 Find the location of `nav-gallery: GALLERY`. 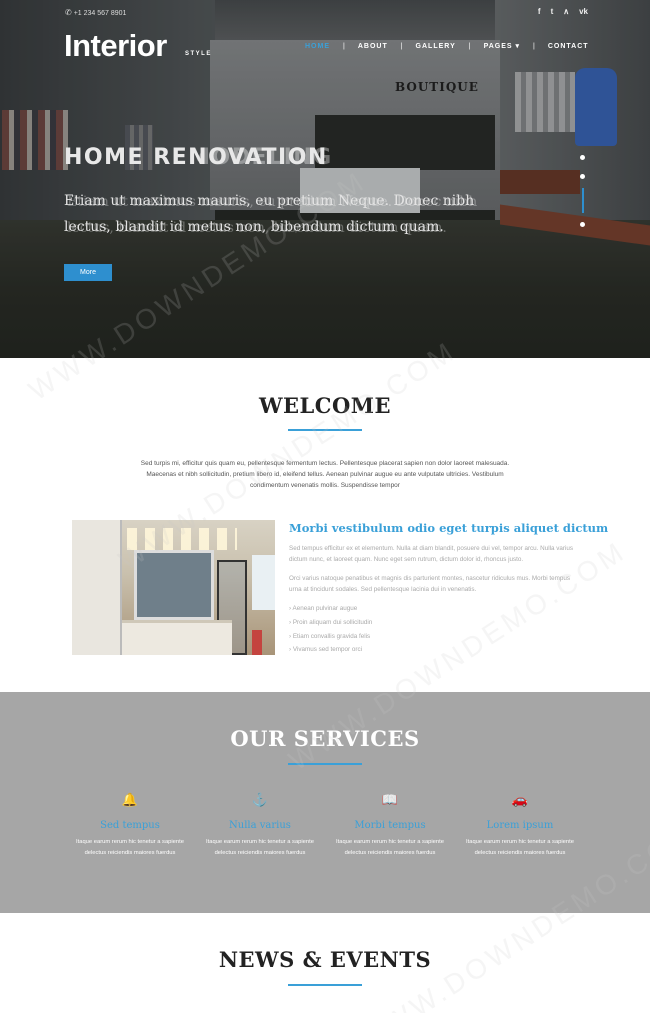

nav-gallery: GALLERY is located at coordinates (436, 46).